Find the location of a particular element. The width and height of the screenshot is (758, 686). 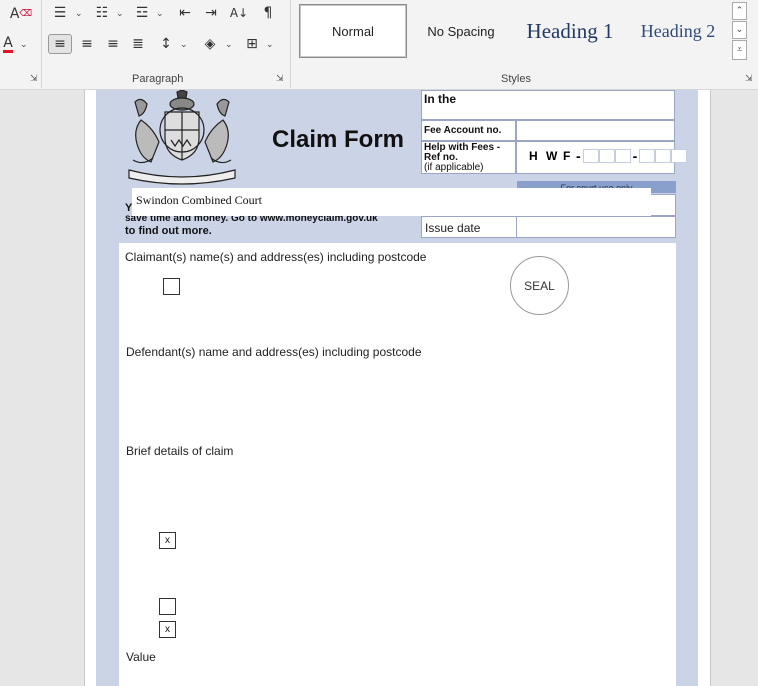

issue-date-label: Issue date is located at coordinates (453, 228).